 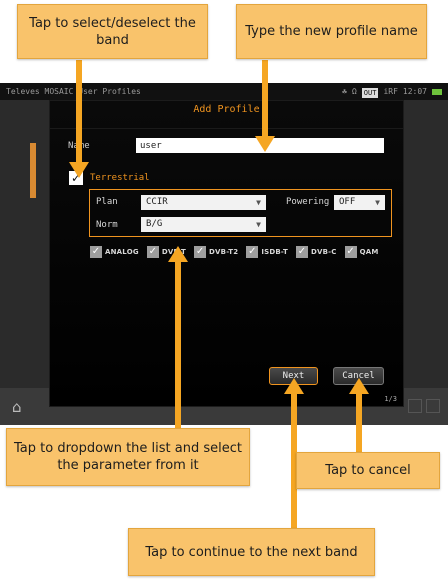 I want to click on norm-select: B/G ▼, so click(x=203, y=224).